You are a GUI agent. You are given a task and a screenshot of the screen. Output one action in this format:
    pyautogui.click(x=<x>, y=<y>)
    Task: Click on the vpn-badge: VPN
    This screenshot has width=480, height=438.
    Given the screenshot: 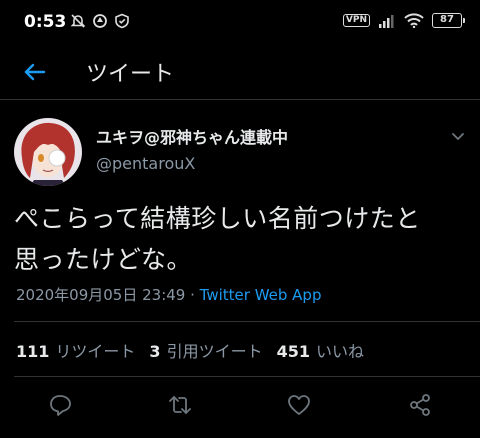 What is the action you would take?
    pyautogui.click(x=356, y=20)
    